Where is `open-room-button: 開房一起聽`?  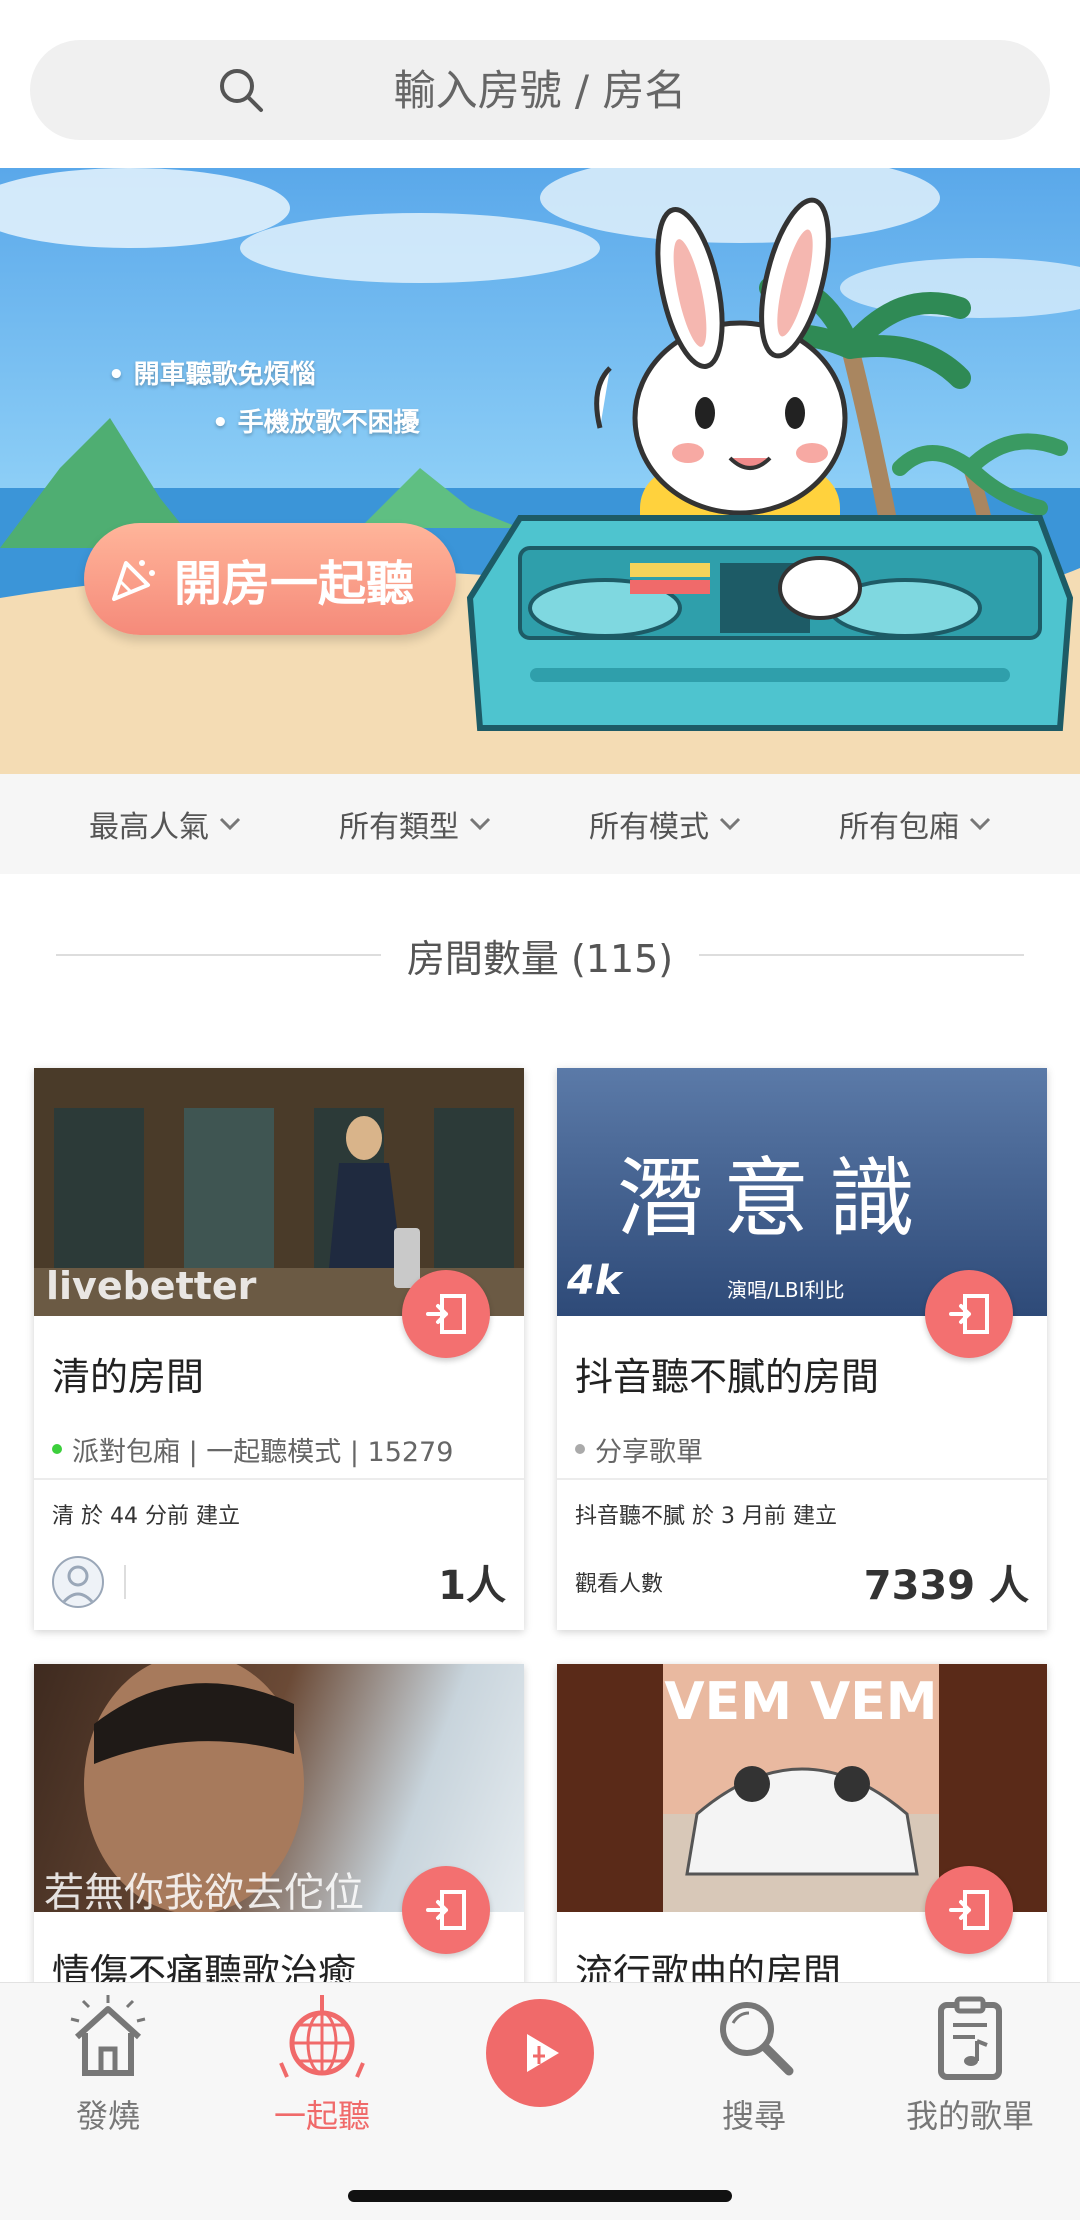
open-room-button: 開房一起聽 is located at coordinates (270, 579).